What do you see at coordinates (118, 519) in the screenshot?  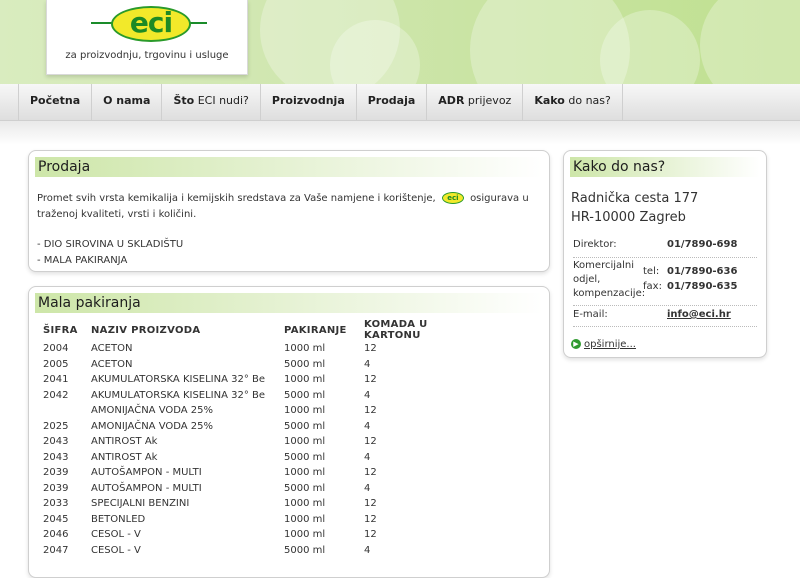 I see `cell-naziv: BETONLED` at bounding box center [118, 519].